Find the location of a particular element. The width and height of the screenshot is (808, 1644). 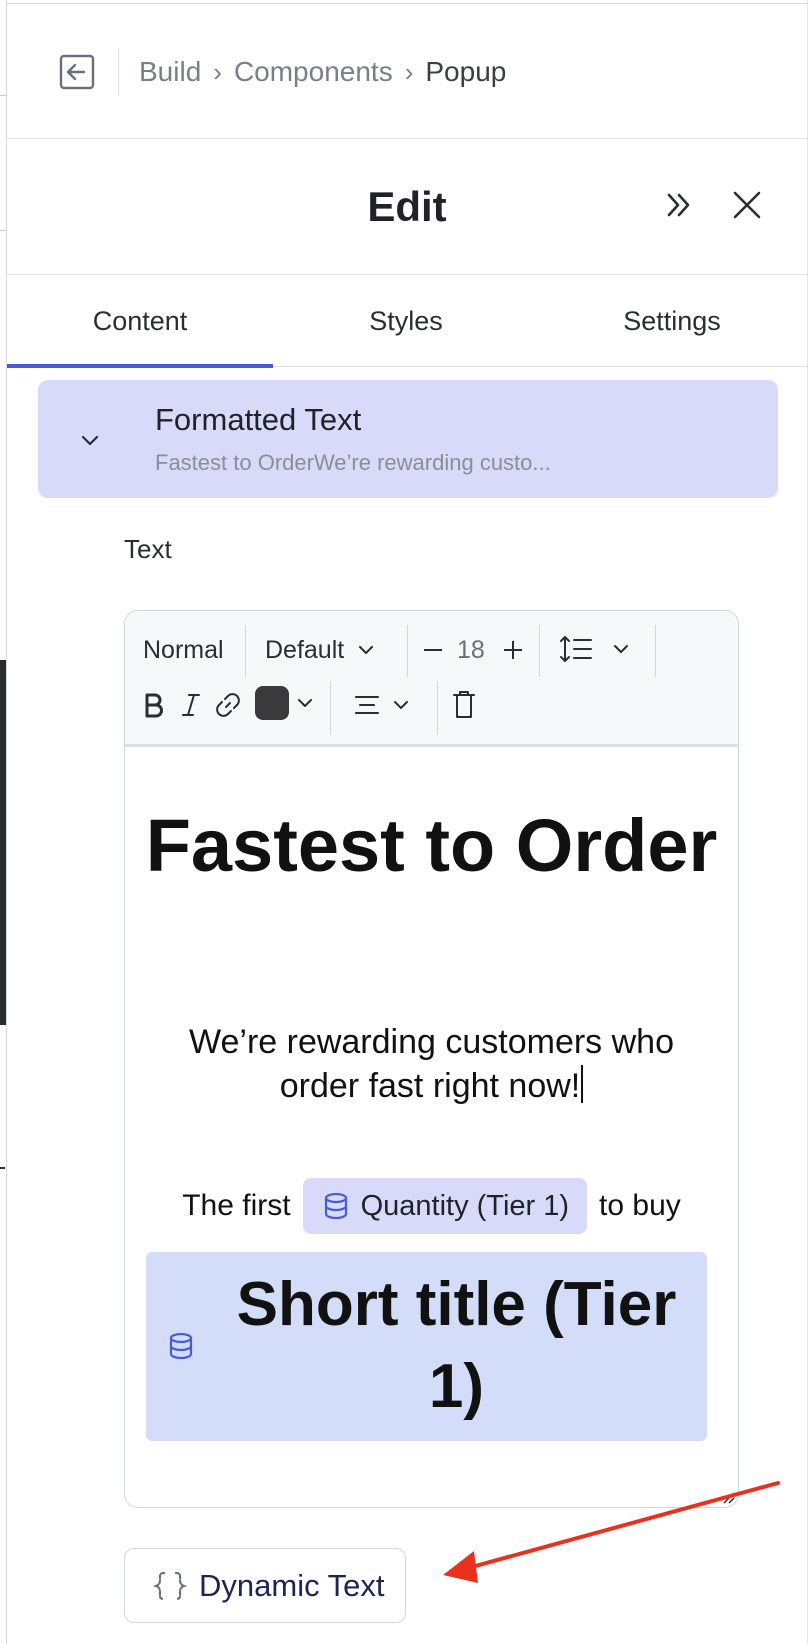

clear-format-button is located at coordinates (464, 705).